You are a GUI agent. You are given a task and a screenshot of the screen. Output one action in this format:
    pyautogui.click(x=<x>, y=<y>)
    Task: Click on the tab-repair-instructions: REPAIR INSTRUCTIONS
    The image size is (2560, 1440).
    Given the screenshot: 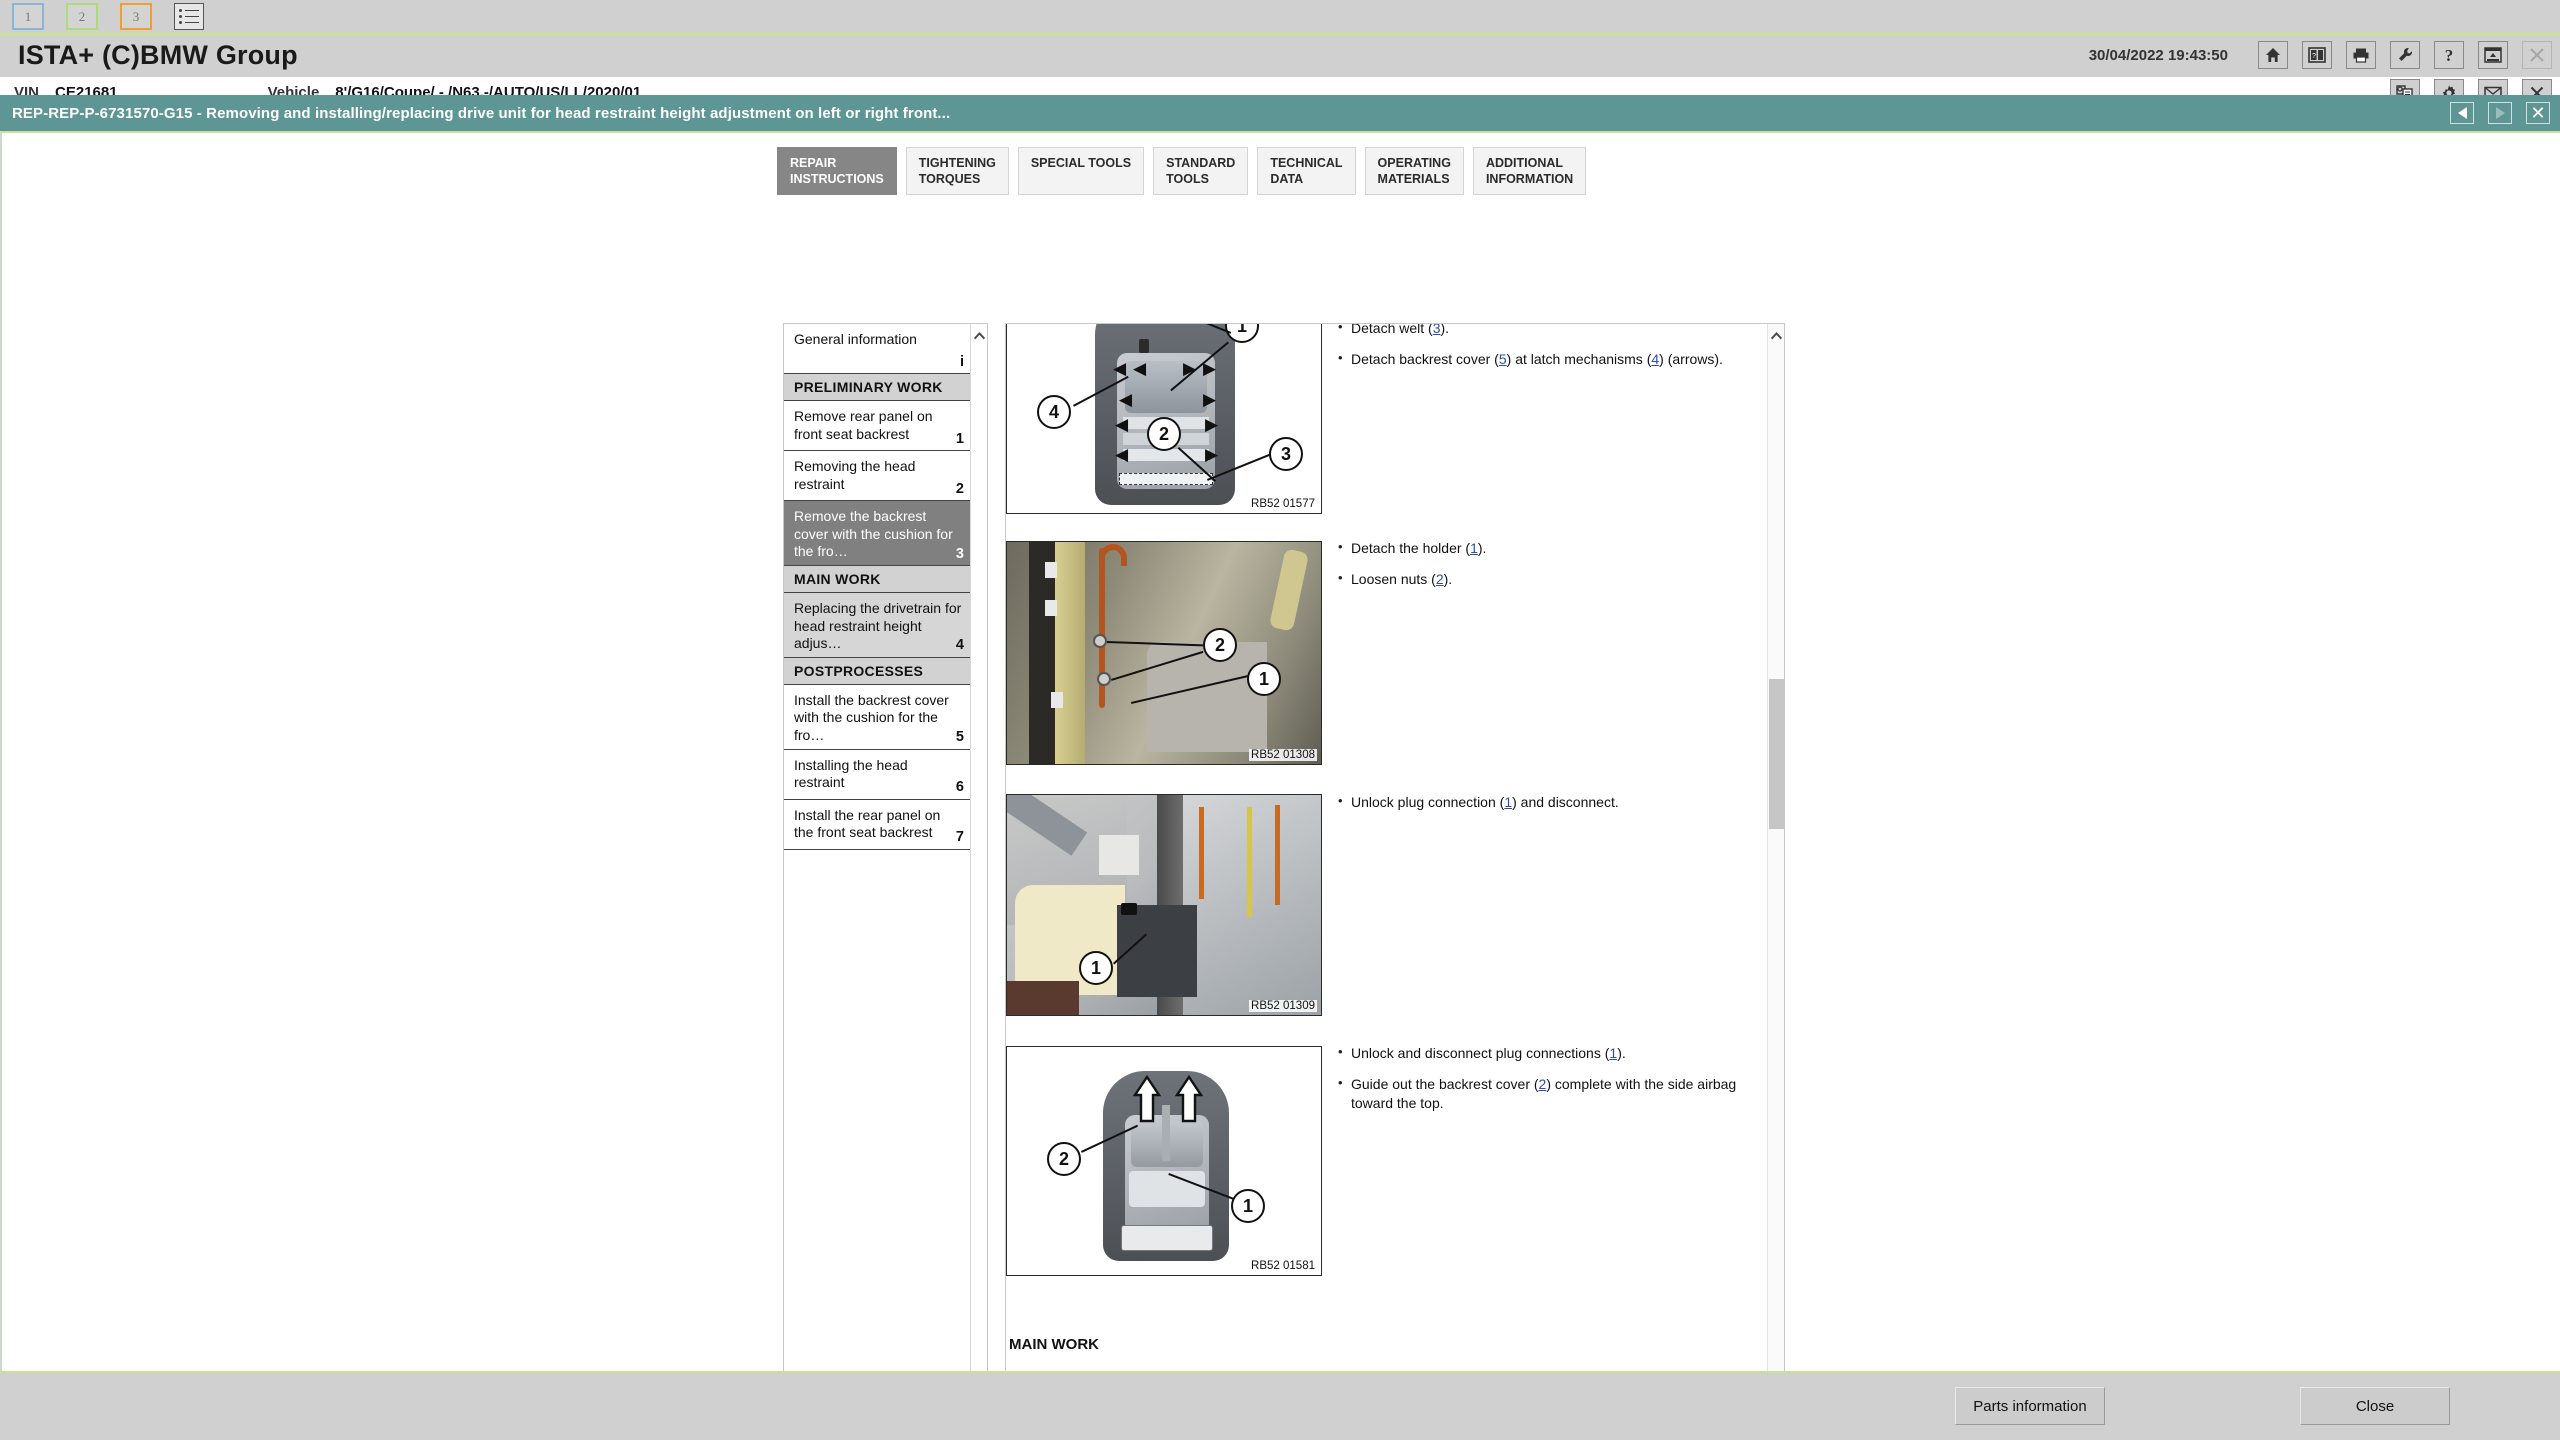 What is the action you would take?
    pyautogui.click(x=837, y=171)
    